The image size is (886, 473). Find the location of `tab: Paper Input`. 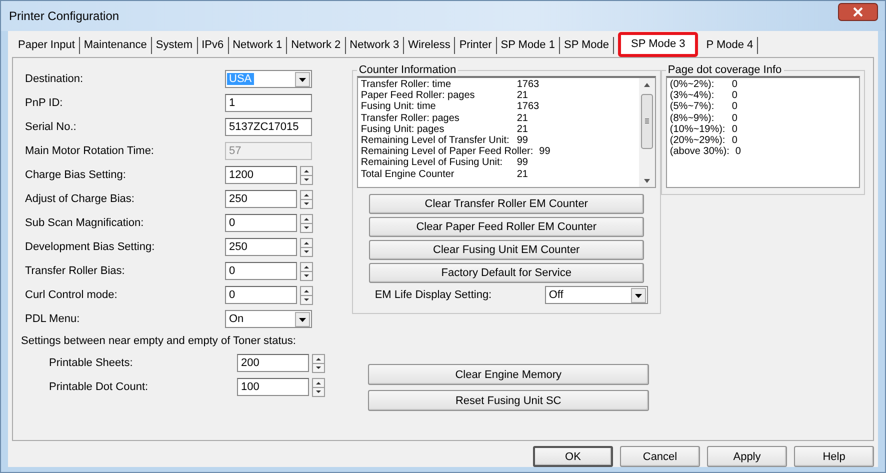

tab: Paper Input is located at coordinates (47, 45).